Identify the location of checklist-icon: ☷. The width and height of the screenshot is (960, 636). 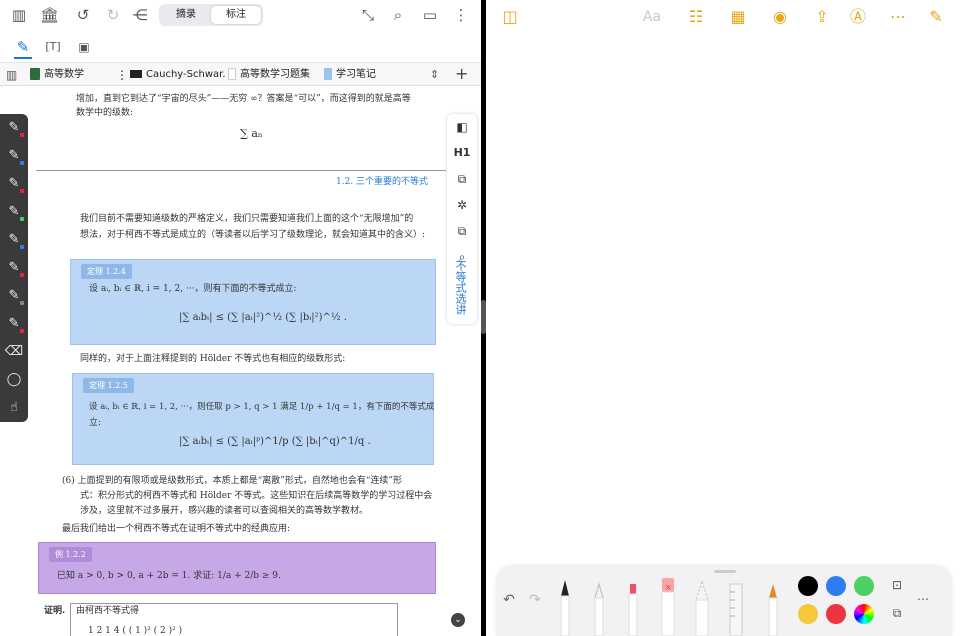
(696, 17).